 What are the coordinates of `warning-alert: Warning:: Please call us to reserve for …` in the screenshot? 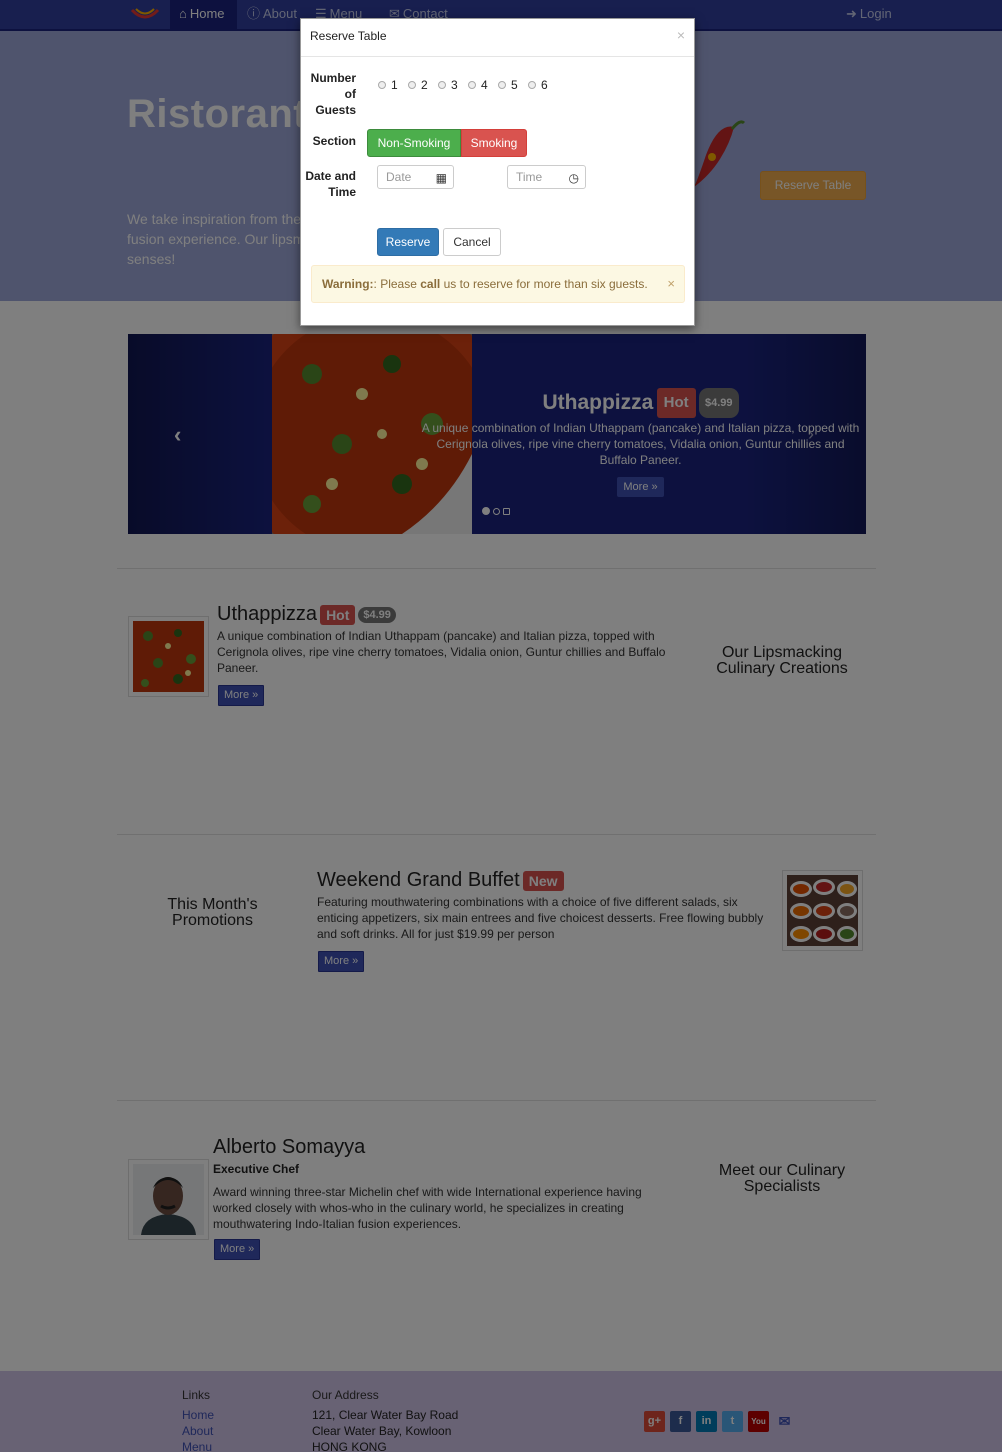 It's located at (498, 284).